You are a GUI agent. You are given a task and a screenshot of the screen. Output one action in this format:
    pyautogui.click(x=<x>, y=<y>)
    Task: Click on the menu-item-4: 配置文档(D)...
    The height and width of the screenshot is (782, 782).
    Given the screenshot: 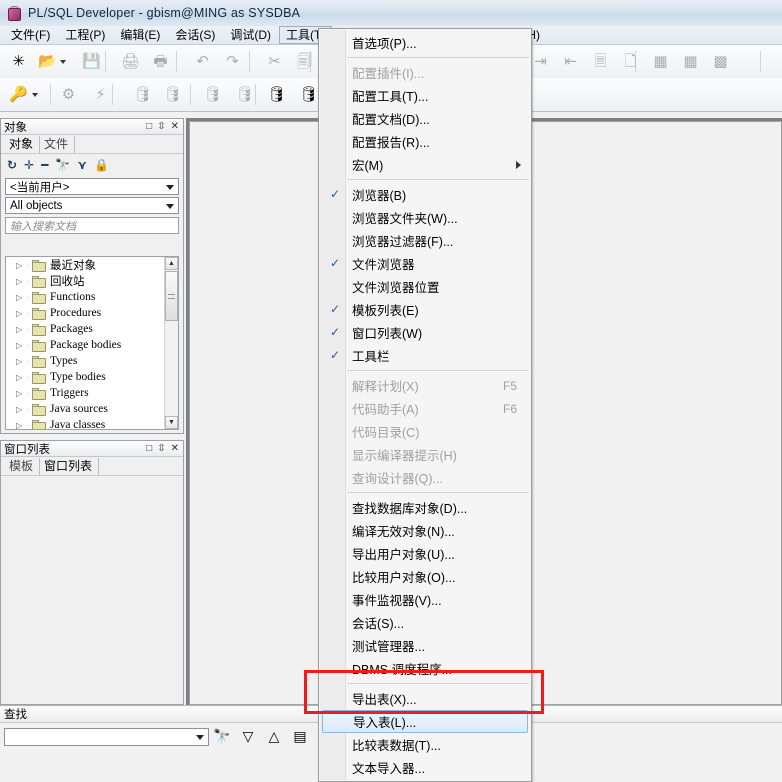 What is the action you would take?
    pyautogui.click(x=425, y=118)
    